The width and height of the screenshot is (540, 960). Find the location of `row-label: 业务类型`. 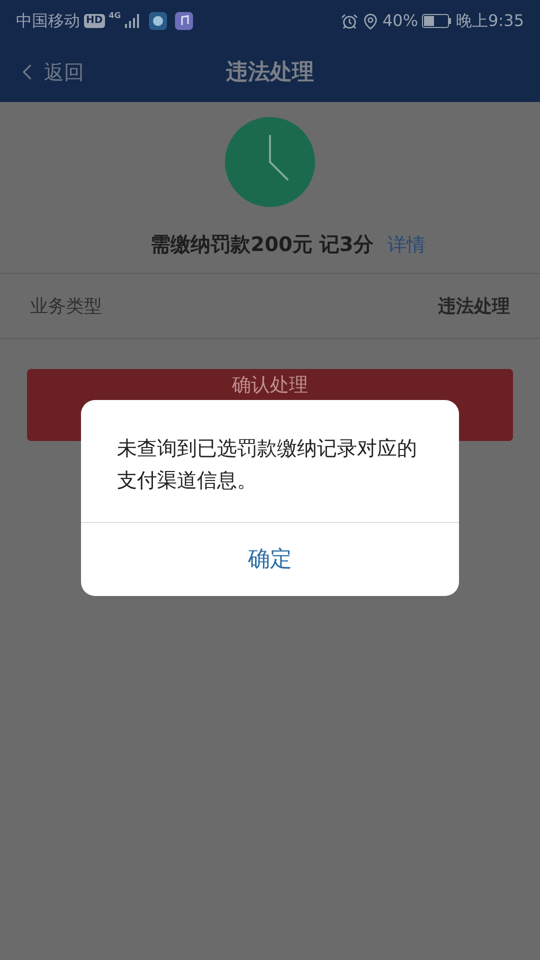

row-label: 业务类型 is located at coordinates (66, 306).